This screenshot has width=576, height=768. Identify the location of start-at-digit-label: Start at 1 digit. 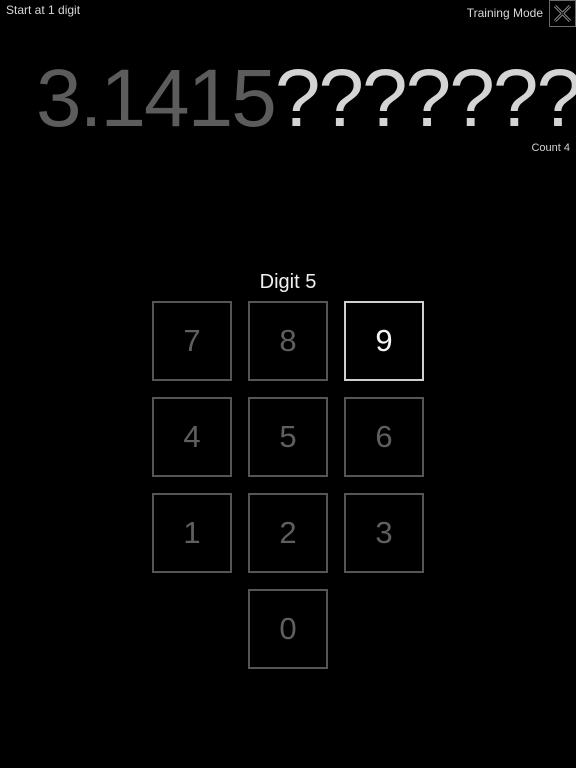
(43, 10).